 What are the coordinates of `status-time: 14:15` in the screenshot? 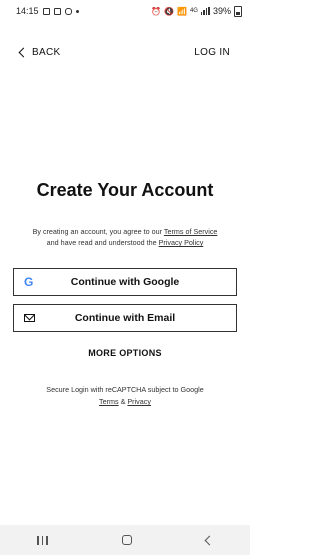 It's located at (27, 11).